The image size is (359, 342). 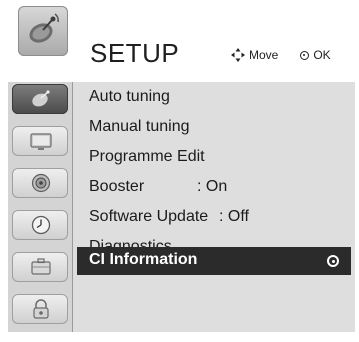 I want to click on menu-item-label: Programme Edit, so click(x=147, y=156).